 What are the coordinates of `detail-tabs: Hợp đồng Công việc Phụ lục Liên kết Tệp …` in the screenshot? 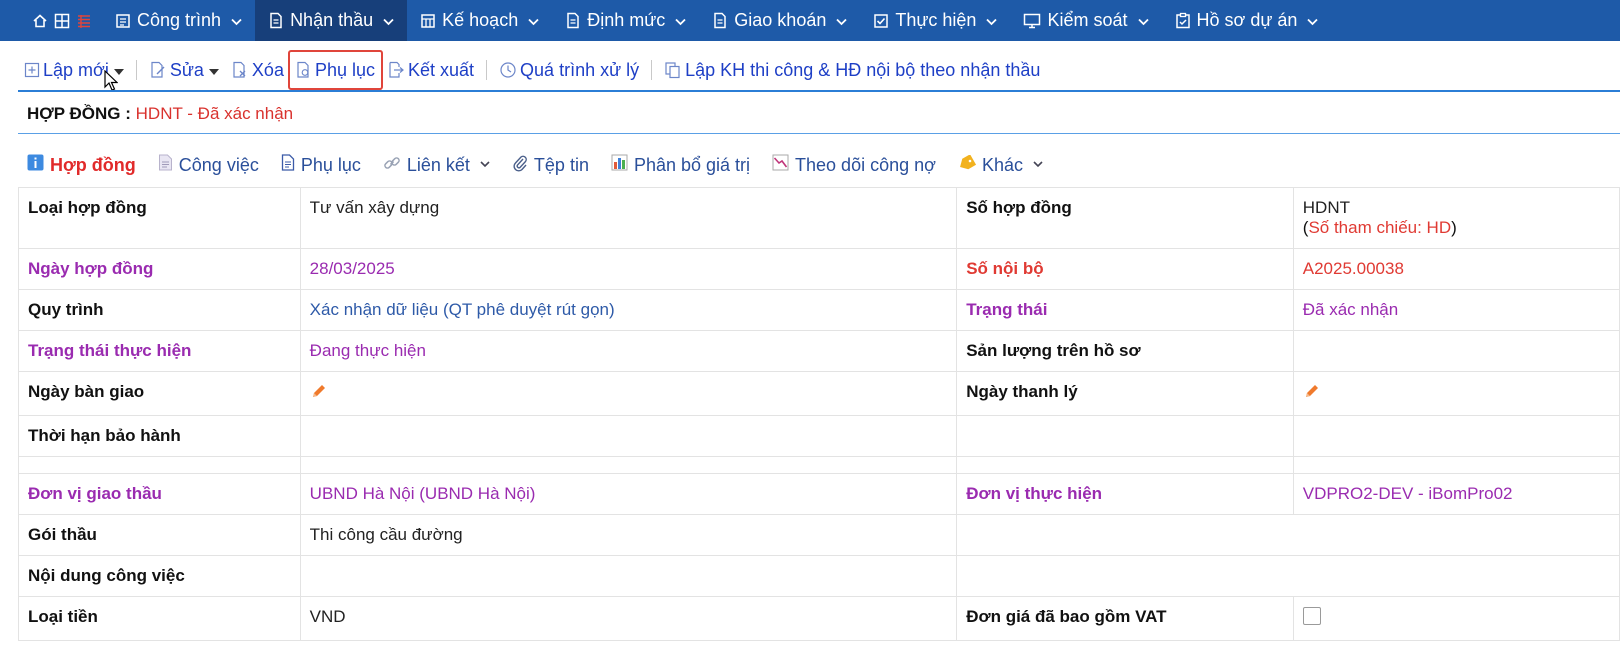 It's located at (546, 165).